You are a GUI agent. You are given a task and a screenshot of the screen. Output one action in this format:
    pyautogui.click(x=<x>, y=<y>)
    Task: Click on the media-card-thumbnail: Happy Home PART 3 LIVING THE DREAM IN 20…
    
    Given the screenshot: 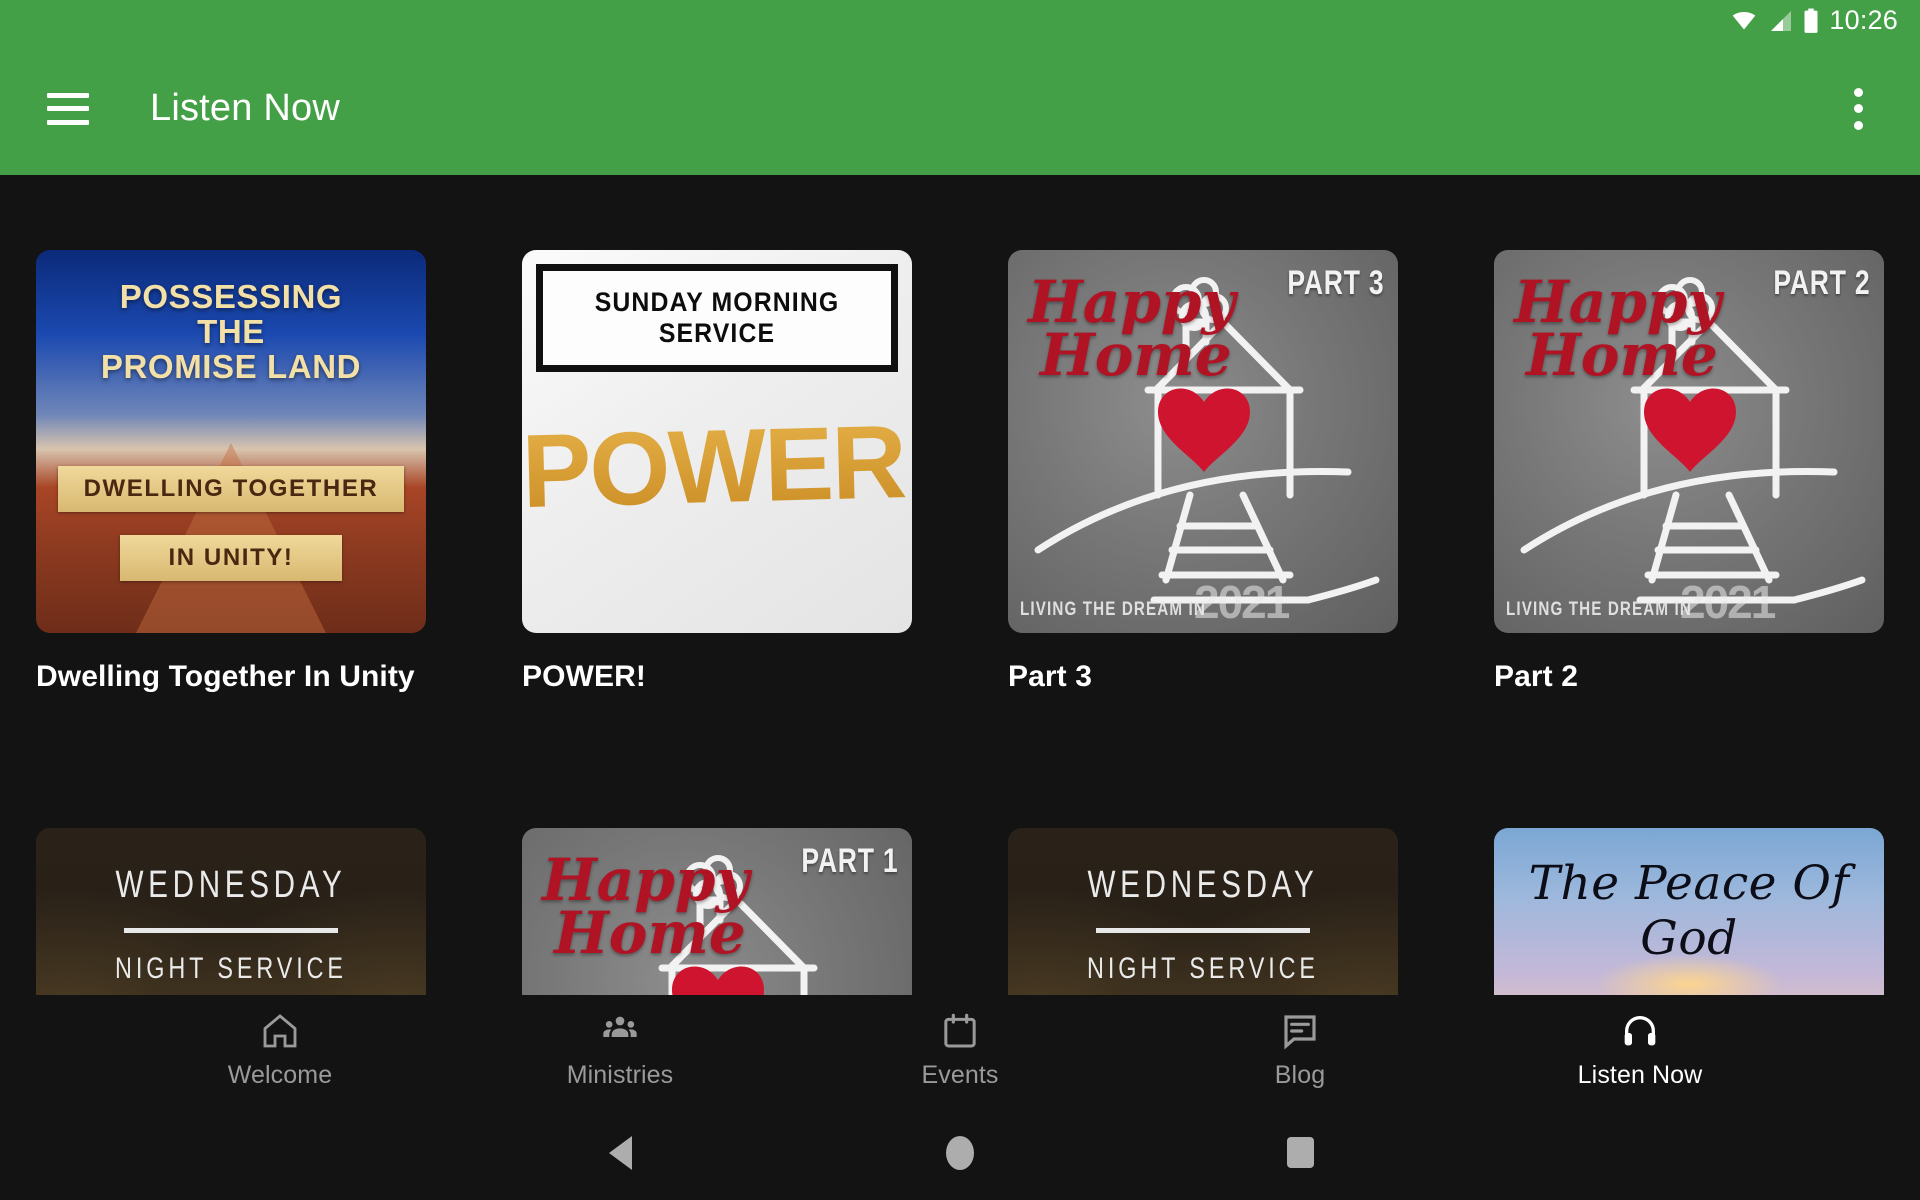 What is the action you would take?
    pyautogui.click(x=1203, y=441)
    